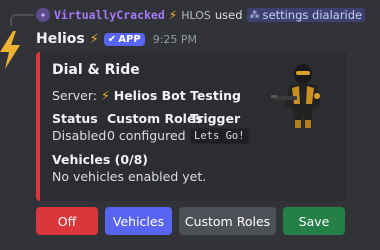  What do you see at coordinates (146, 135) in the screenshot?
I see `field-value: 0 configured` at bounding box center [146, 135].